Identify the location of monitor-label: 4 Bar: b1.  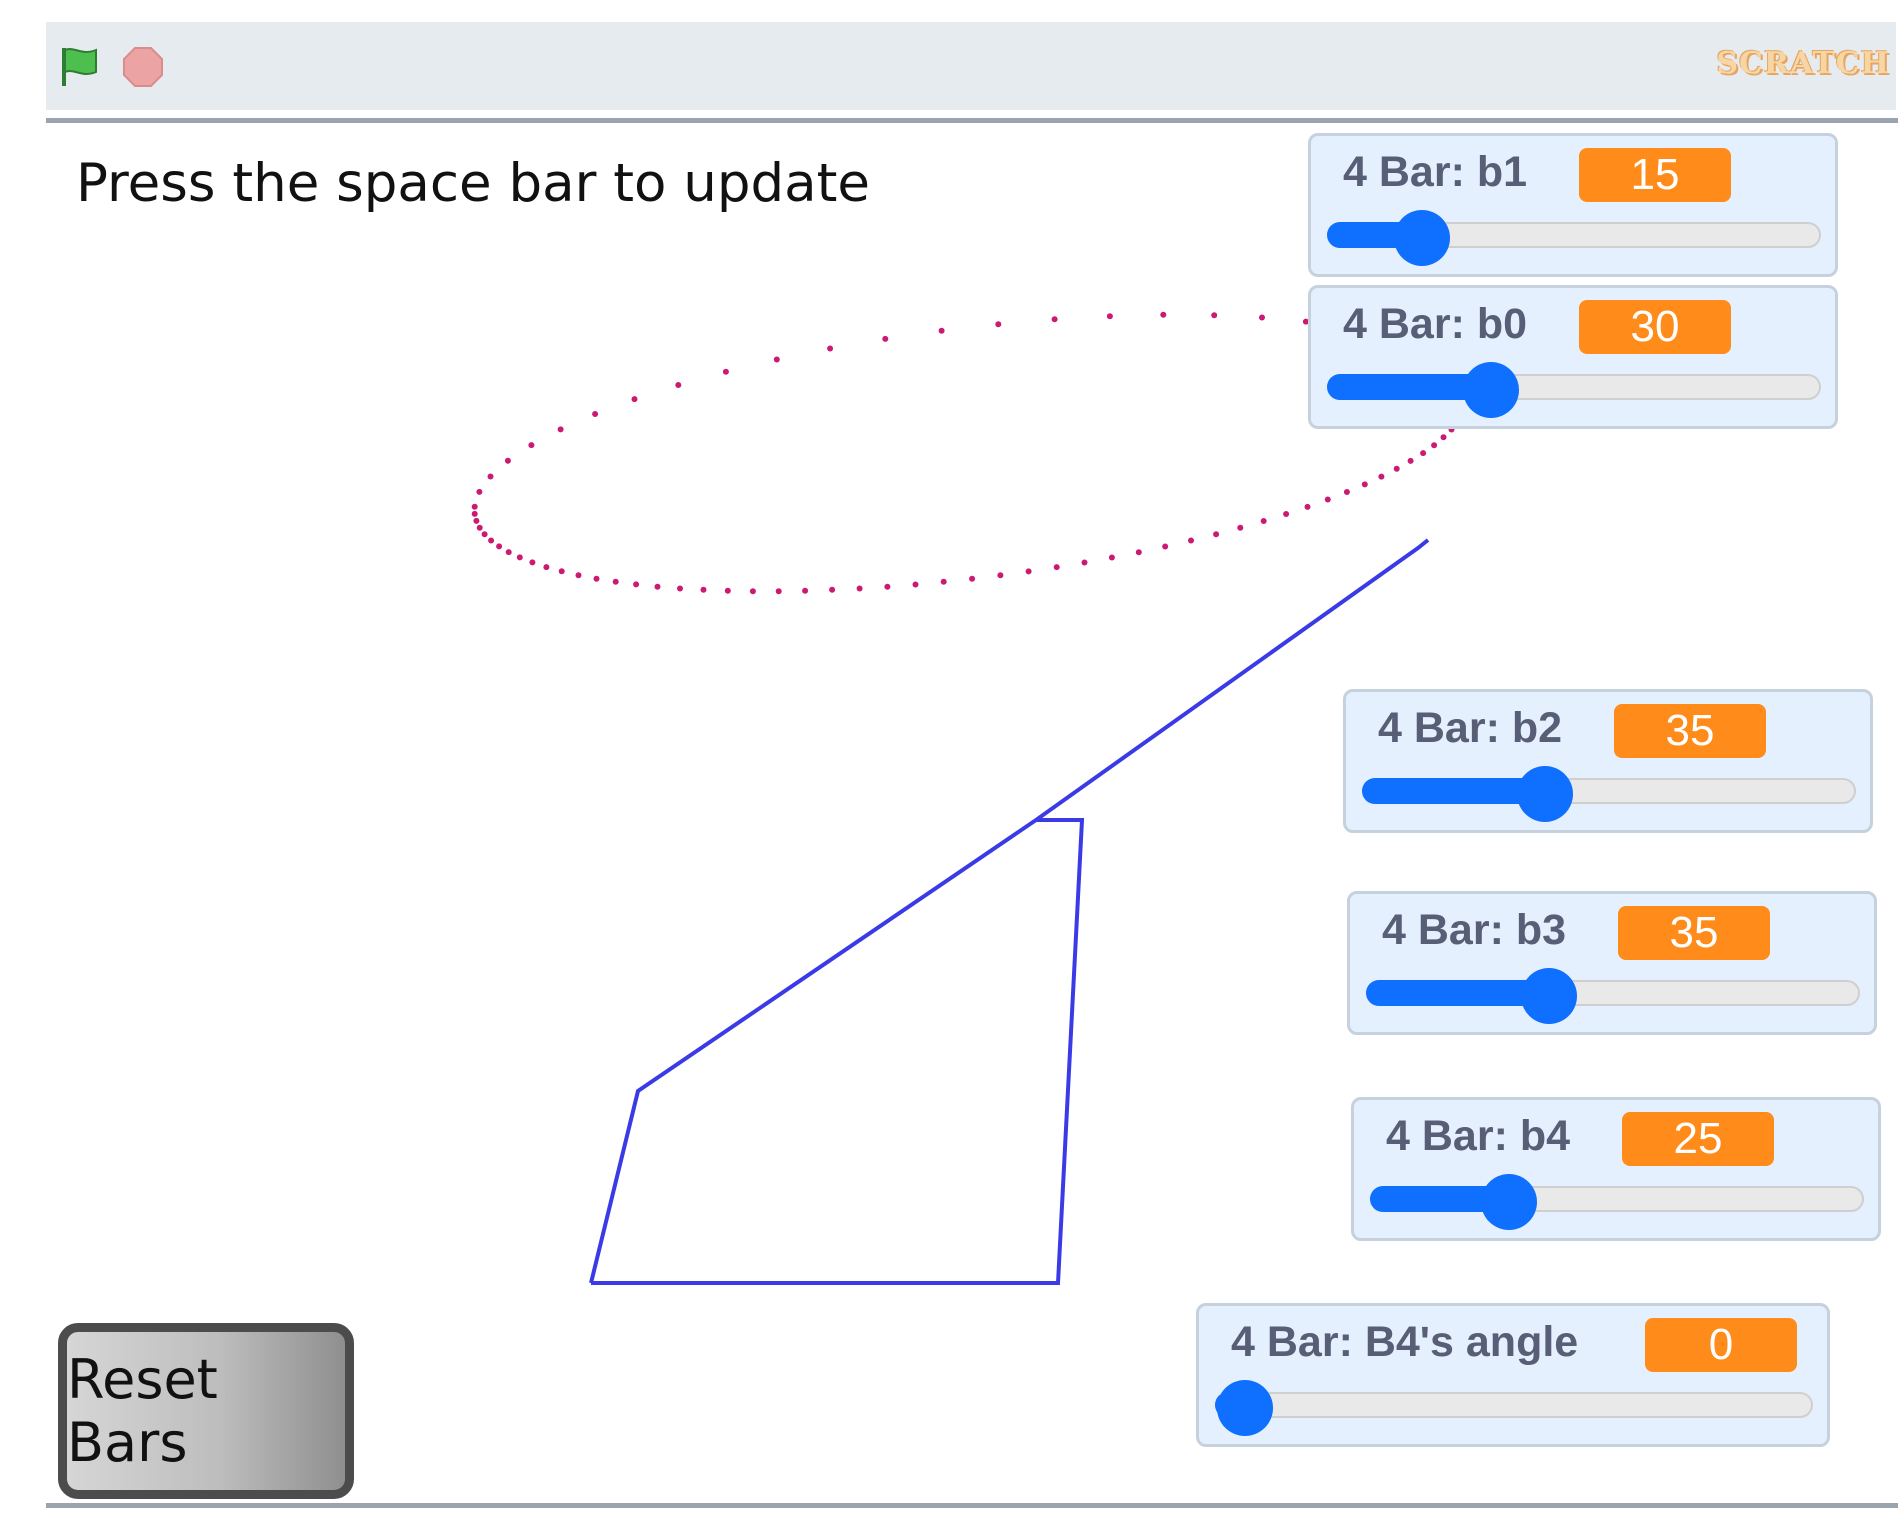
(1435, 172).